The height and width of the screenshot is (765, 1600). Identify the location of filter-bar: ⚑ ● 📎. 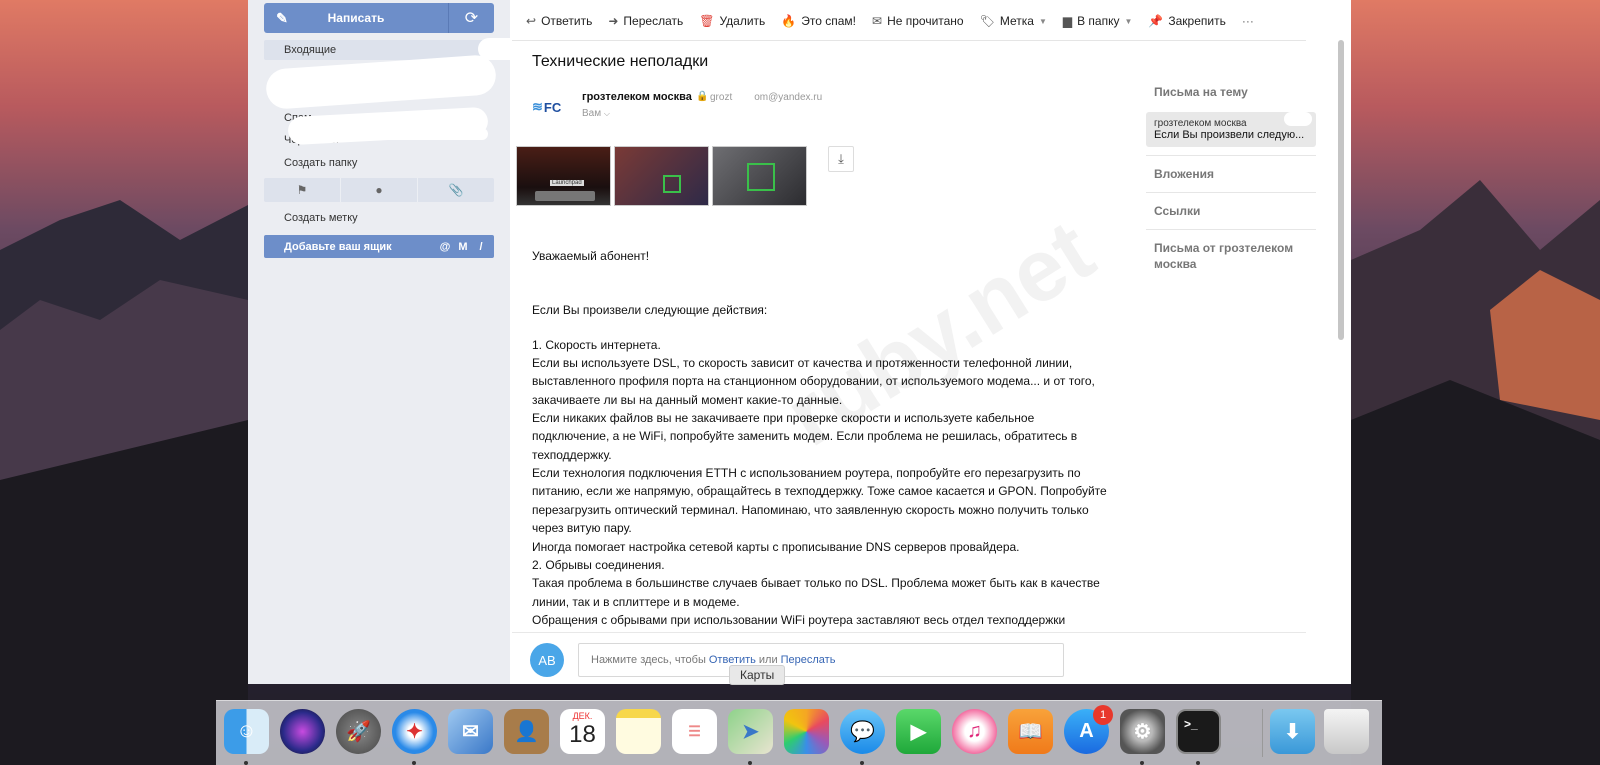
(379, 190).